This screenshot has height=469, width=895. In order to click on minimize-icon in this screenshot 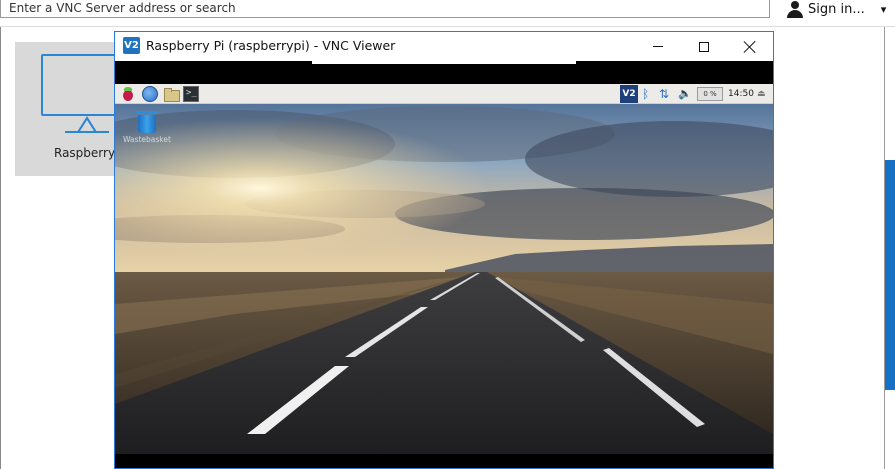, I will do `click(658, 46)`.